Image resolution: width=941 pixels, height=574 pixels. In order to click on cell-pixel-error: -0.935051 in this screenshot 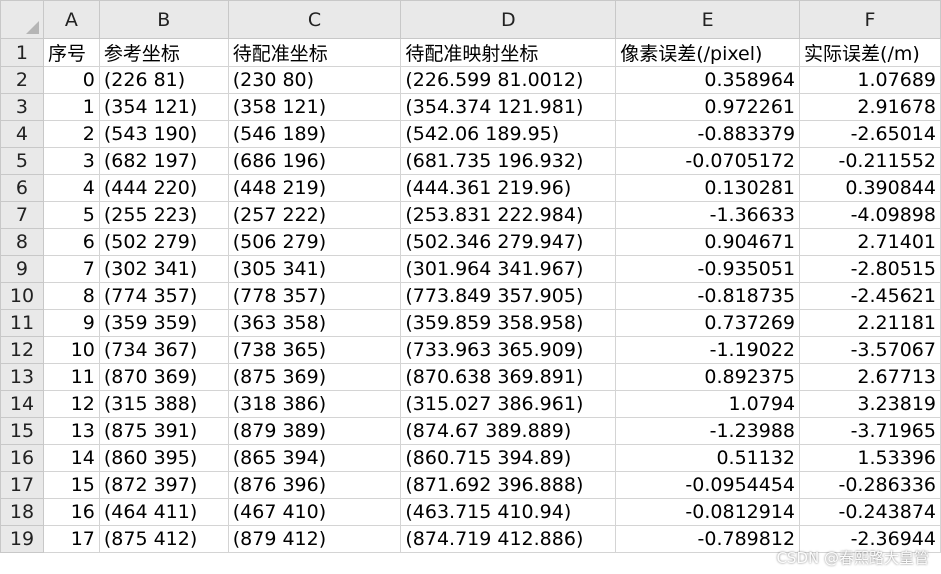, I will do `click(708, 269)`.